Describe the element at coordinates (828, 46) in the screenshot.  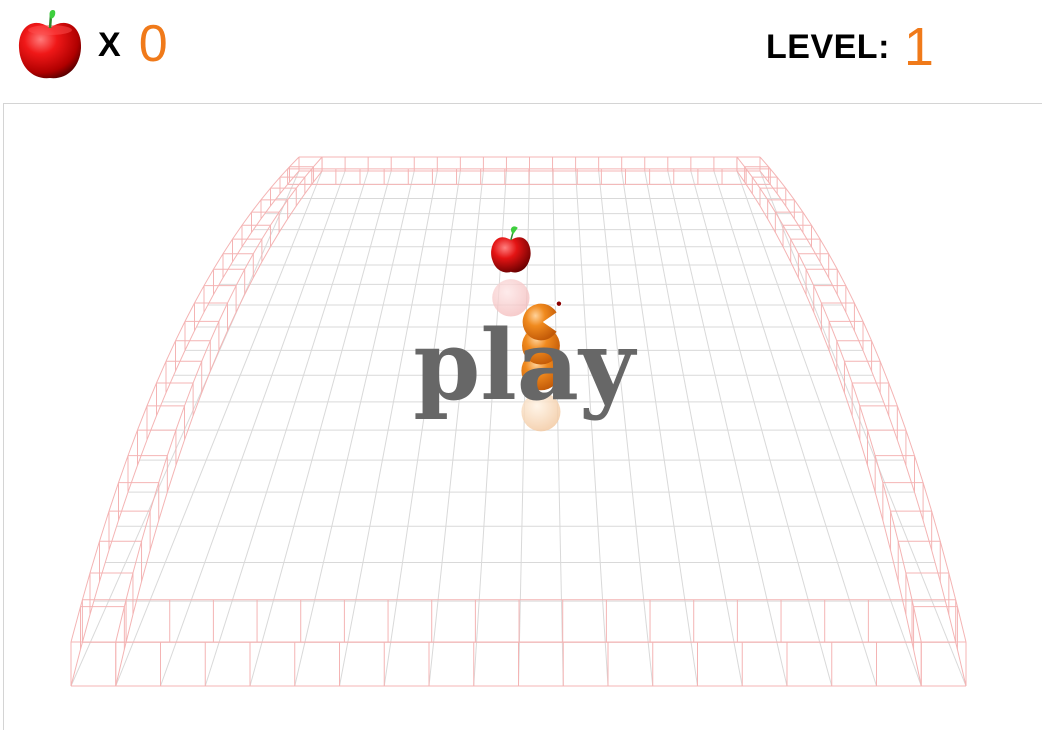
I see `level-label: LEVEL:` at that location.